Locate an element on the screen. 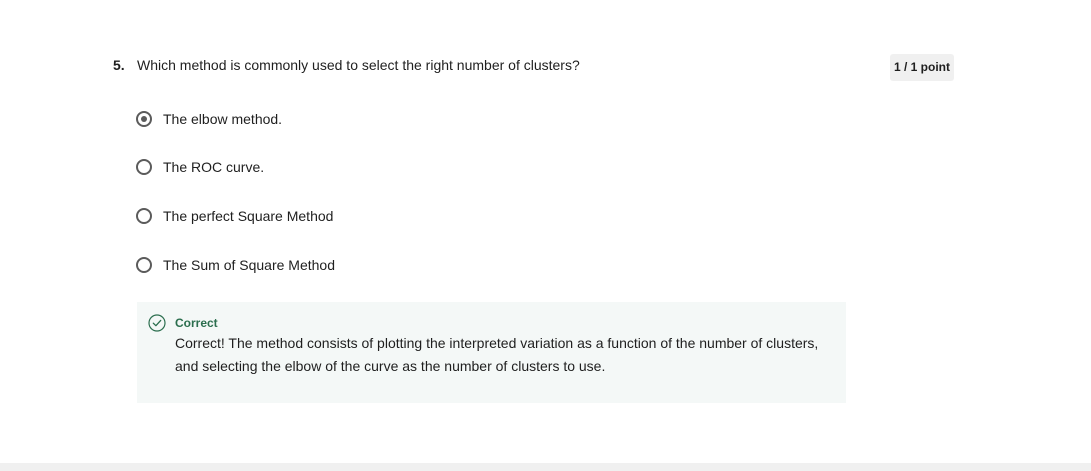  option-roc-curve: The ROC curve. is located at coordinates (200, 167).